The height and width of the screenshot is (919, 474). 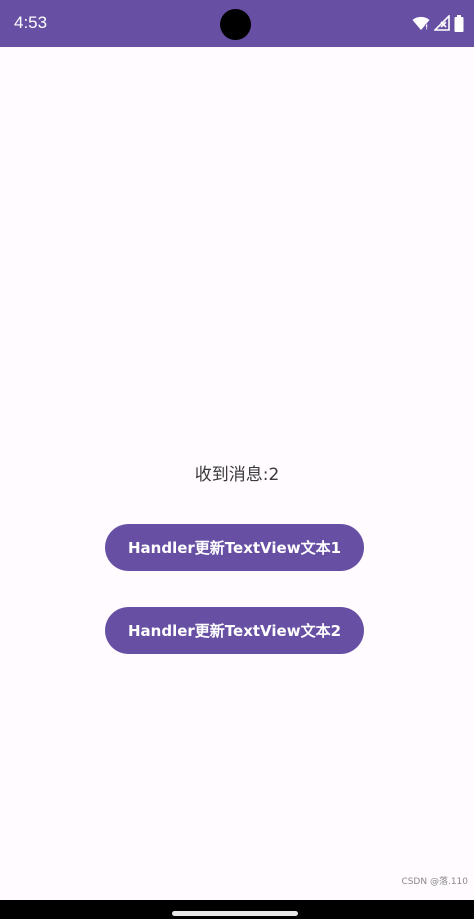 I want to click on camera-cutout, so click(x=235, y=24).